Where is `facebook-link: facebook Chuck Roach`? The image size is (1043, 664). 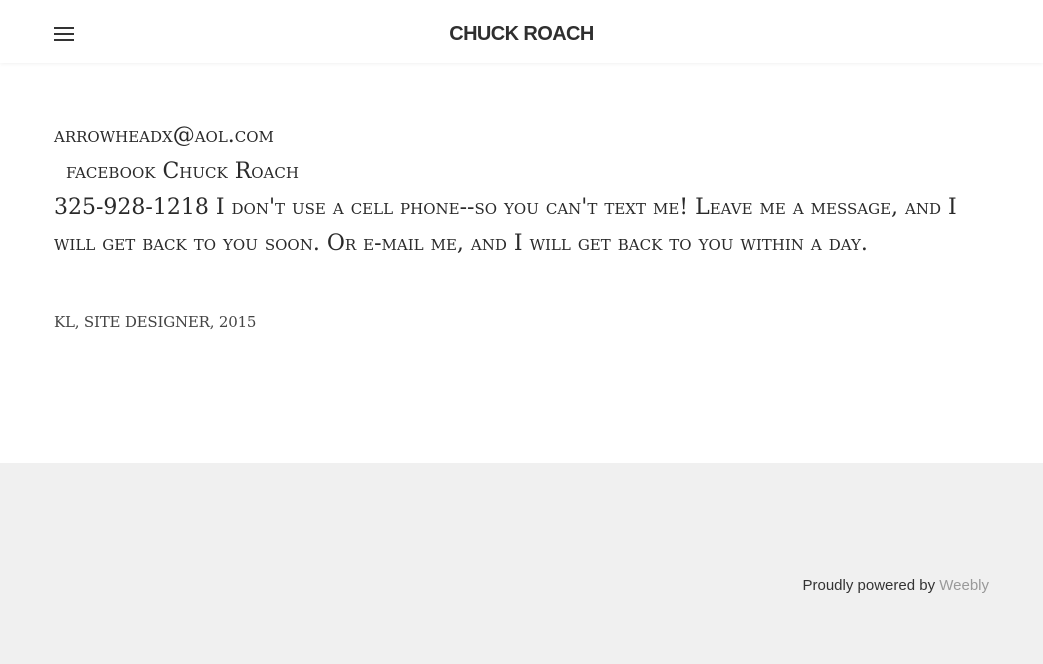 facebook-link: facebook Chuck Roach is located at coordinates (182, 171).